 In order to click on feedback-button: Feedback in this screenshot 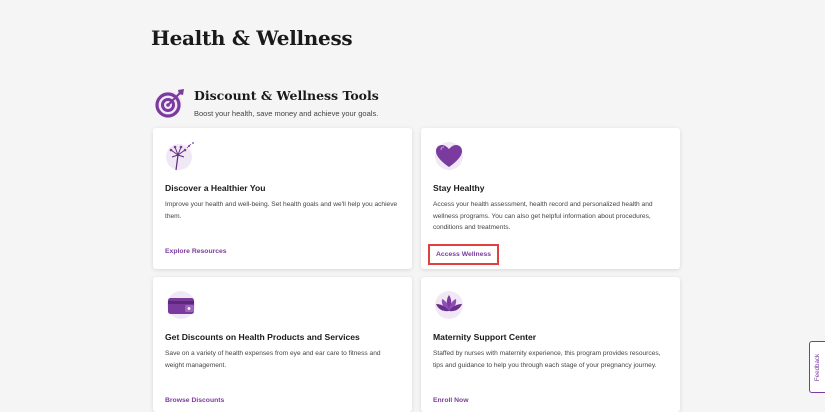, I will do `click(817, 367)`.